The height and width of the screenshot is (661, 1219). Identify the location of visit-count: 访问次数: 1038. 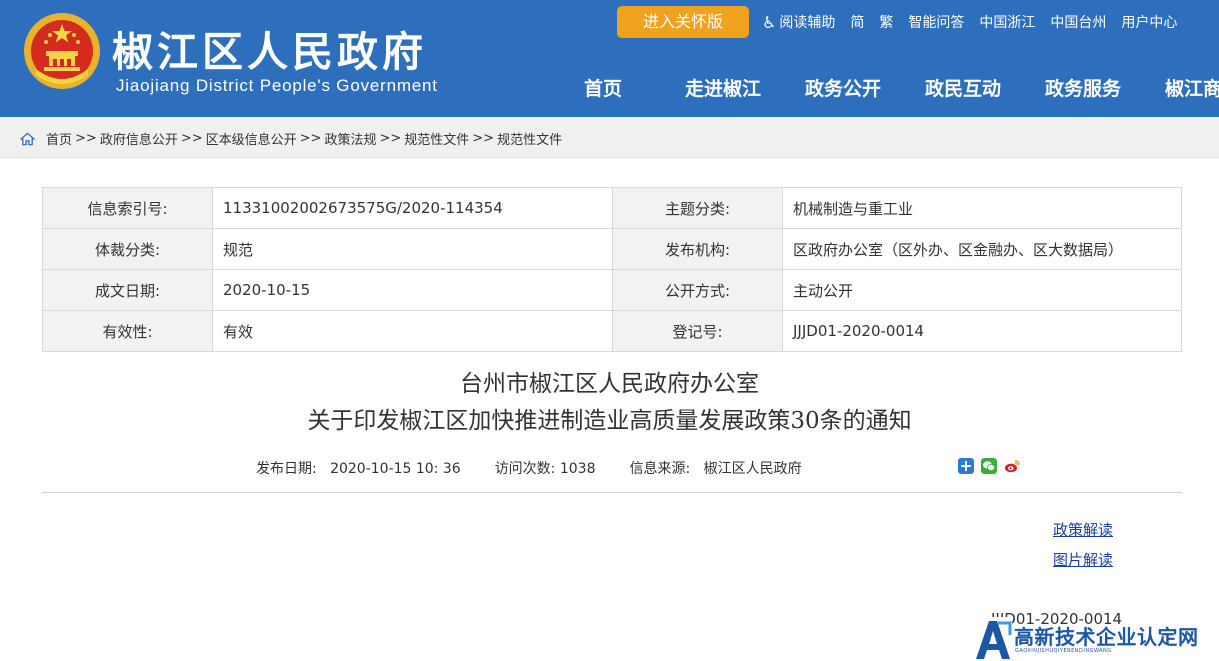
(545, 468).